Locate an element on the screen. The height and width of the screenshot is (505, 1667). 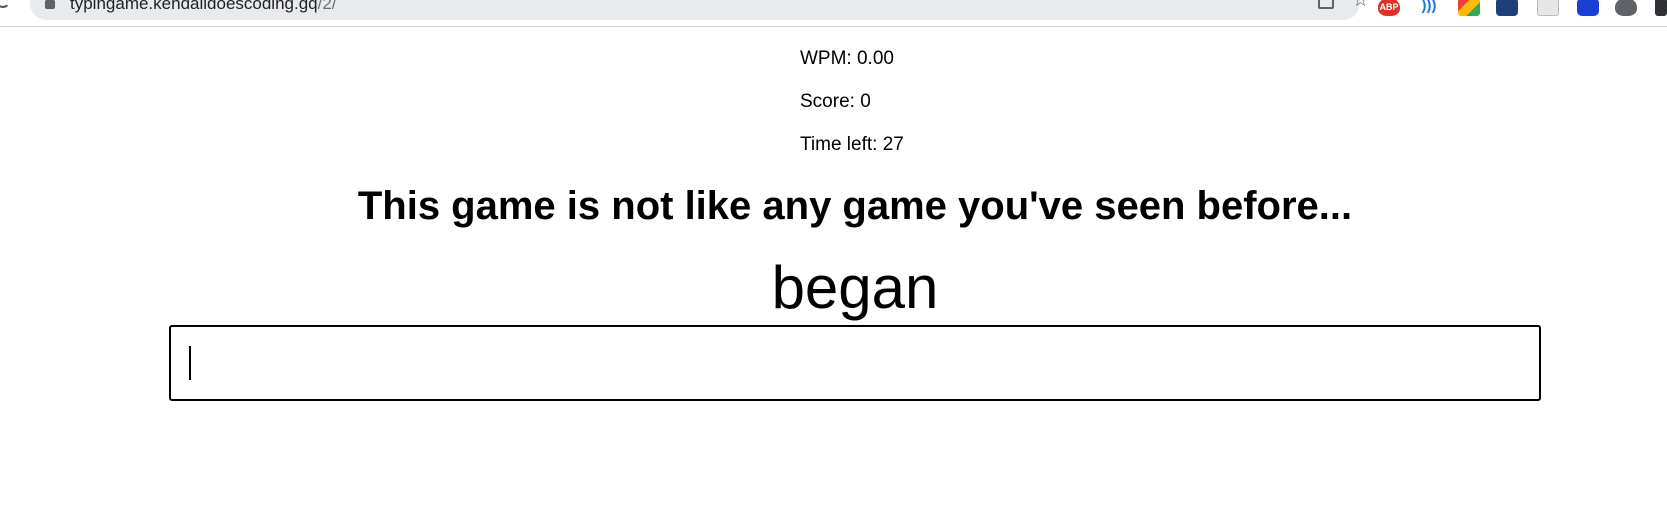
target-word: began is located at coordinates (855, 287).